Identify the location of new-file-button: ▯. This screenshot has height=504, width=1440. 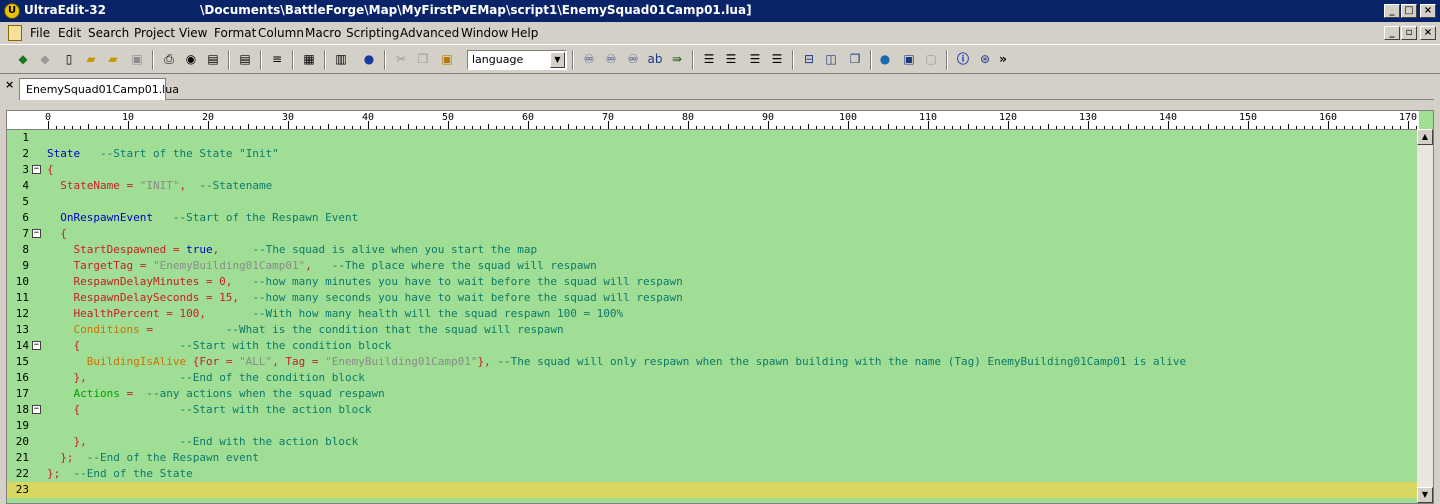
(69, 59).